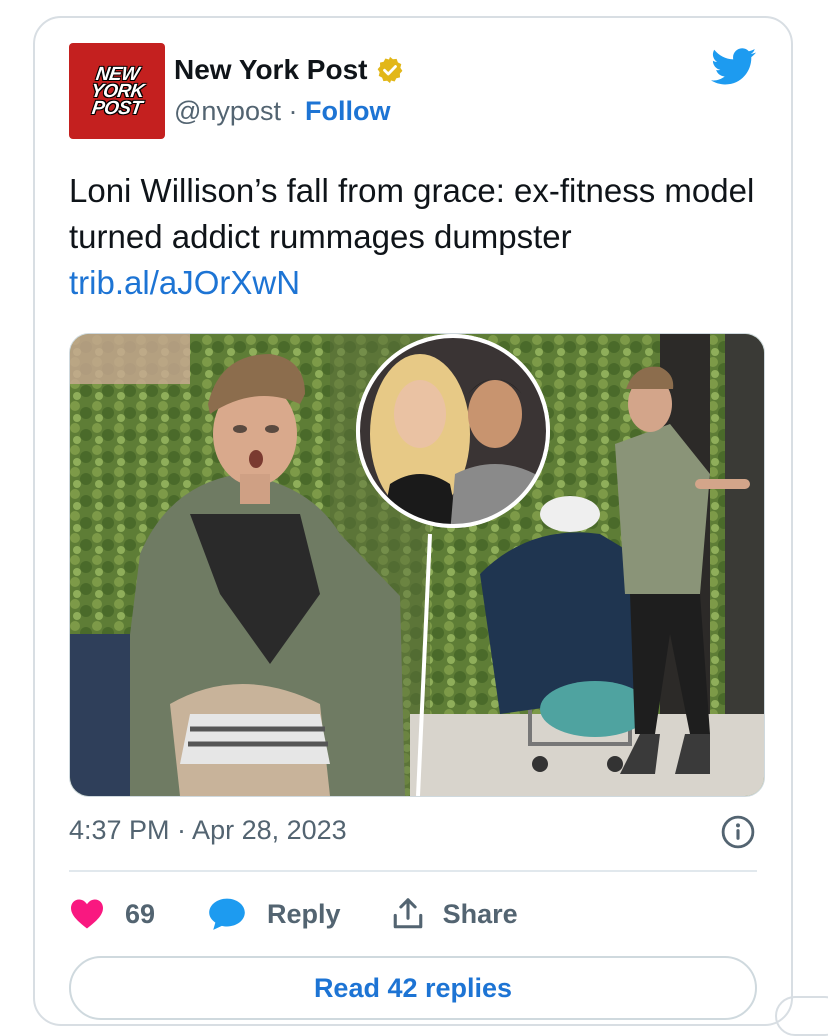 This screenshot has height=1036, width=828. Describe the element at coordinates (140, 913) in the screenshot. I see `like-count: 69` at that location.